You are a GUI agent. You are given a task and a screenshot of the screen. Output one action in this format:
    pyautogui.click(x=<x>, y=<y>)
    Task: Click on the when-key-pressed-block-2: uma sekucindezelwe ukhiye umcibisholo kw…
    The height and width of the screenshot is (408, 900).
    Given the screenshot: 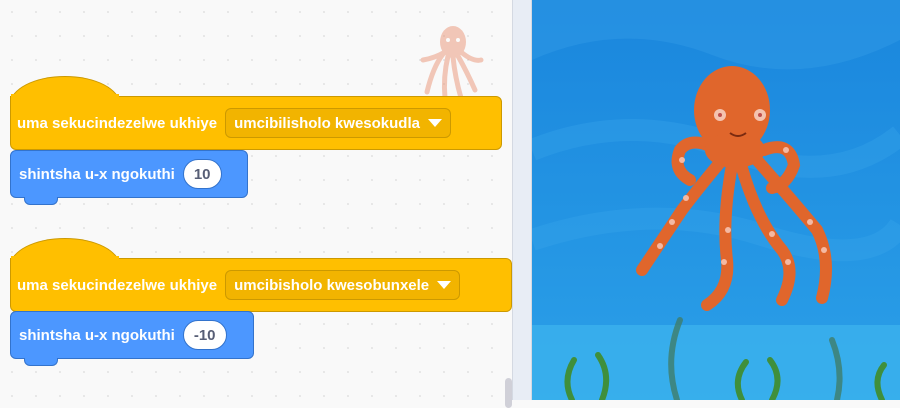 What is the action you would take?
    pyautogui.click(x=261, y=285)
    